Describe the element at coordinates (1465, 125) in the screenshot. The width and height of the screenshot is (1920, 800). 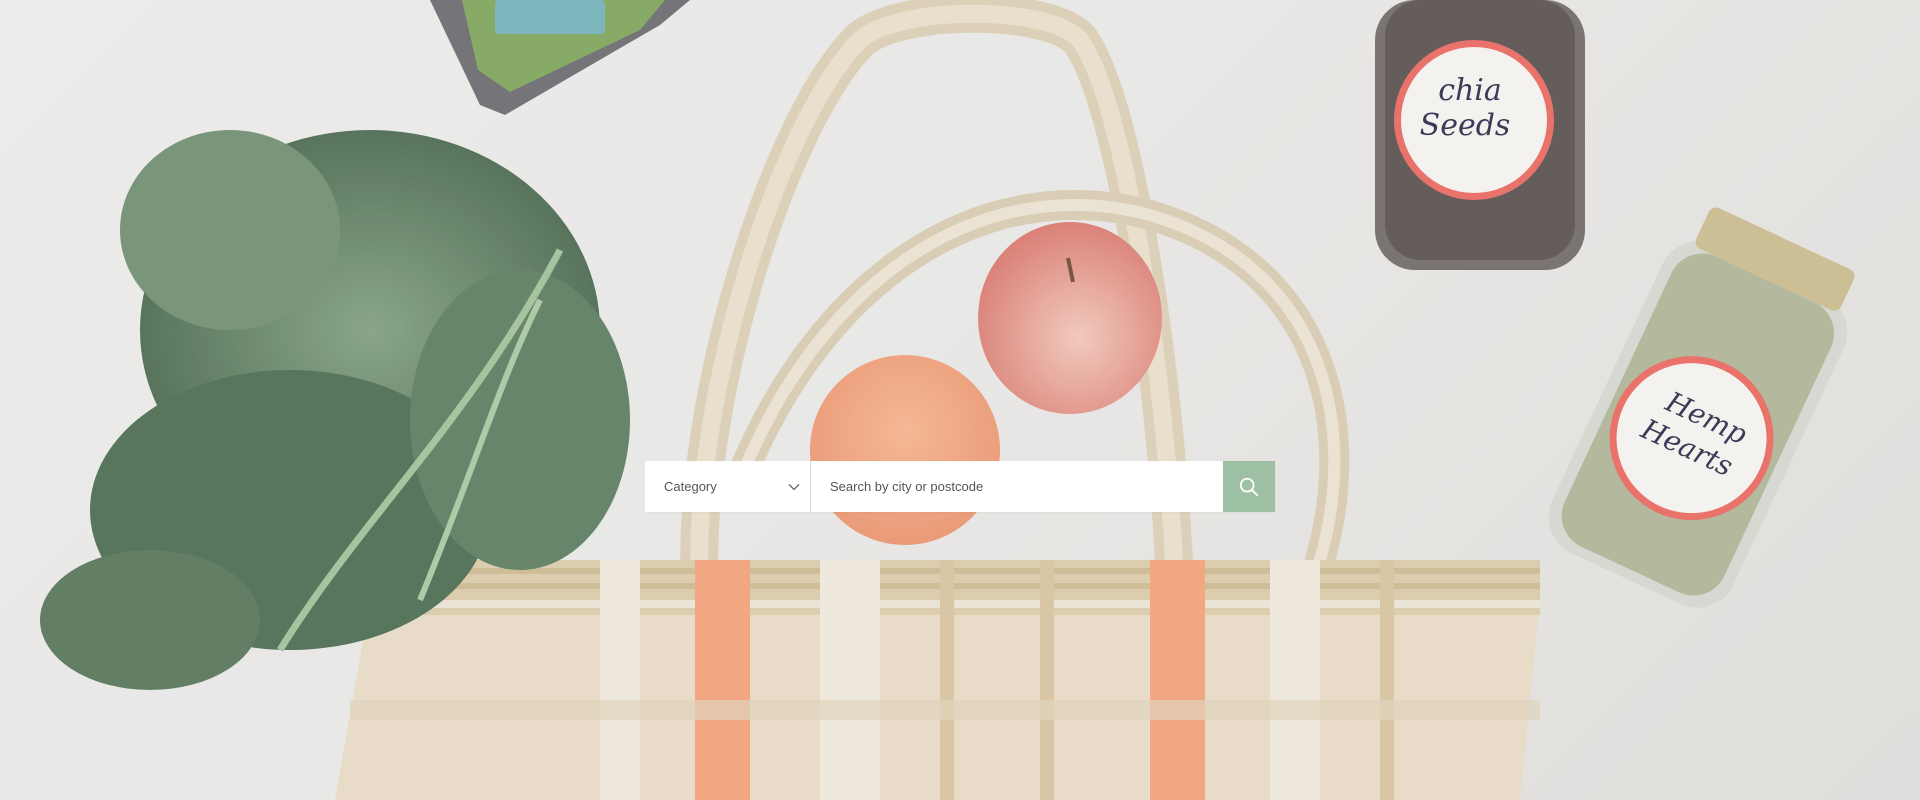
I see `svg-text: Seeds` at that location.